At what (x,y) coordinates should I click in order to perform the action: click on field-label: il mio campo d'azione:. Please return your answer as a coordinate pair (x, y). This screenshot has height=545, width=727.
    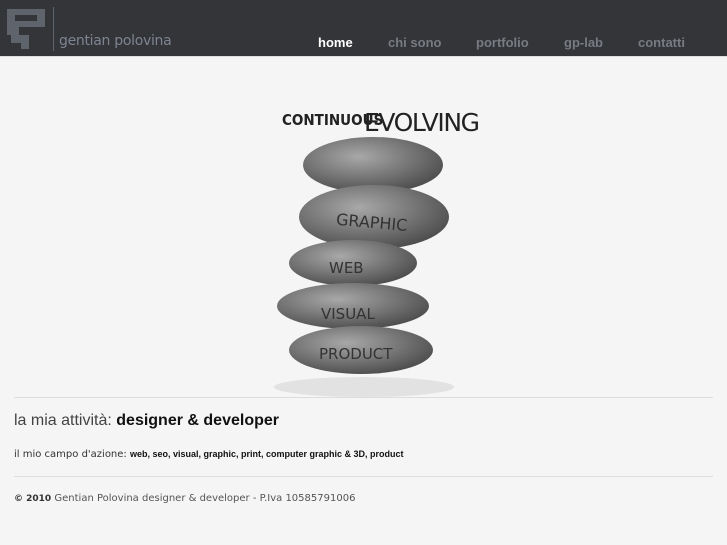
    Looking at the image, I should click on (70, 454).